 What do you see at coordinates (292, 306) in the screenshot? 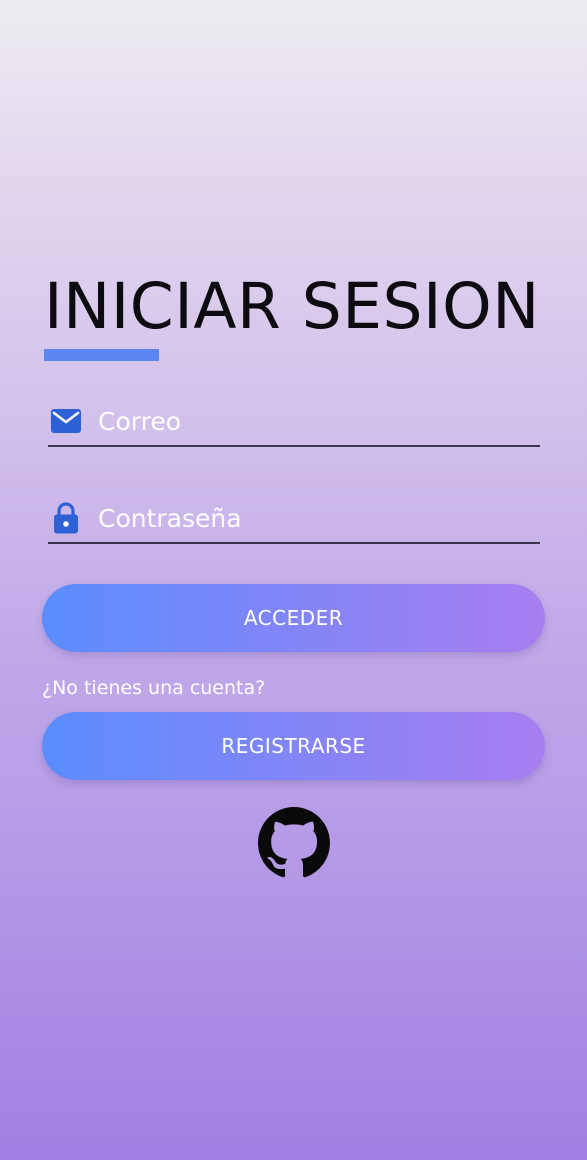
I see `page-title: INICIAR SESION` at bounding box center [292, 306].